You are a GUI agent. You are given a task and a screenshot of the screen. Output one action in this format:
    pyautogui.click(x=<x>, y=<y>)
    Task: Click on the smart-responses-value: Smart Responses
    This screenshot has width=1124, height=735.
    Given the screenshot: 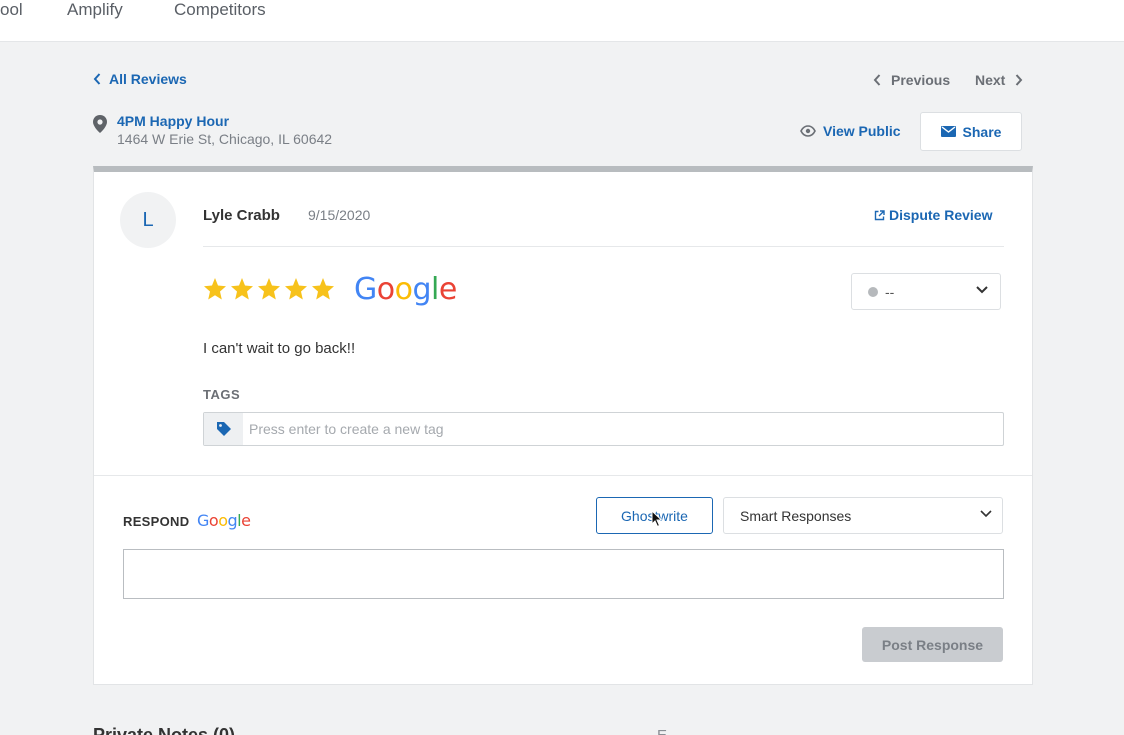 What is the action you would take?
    pyautogui.click(x=796, y=516)
    